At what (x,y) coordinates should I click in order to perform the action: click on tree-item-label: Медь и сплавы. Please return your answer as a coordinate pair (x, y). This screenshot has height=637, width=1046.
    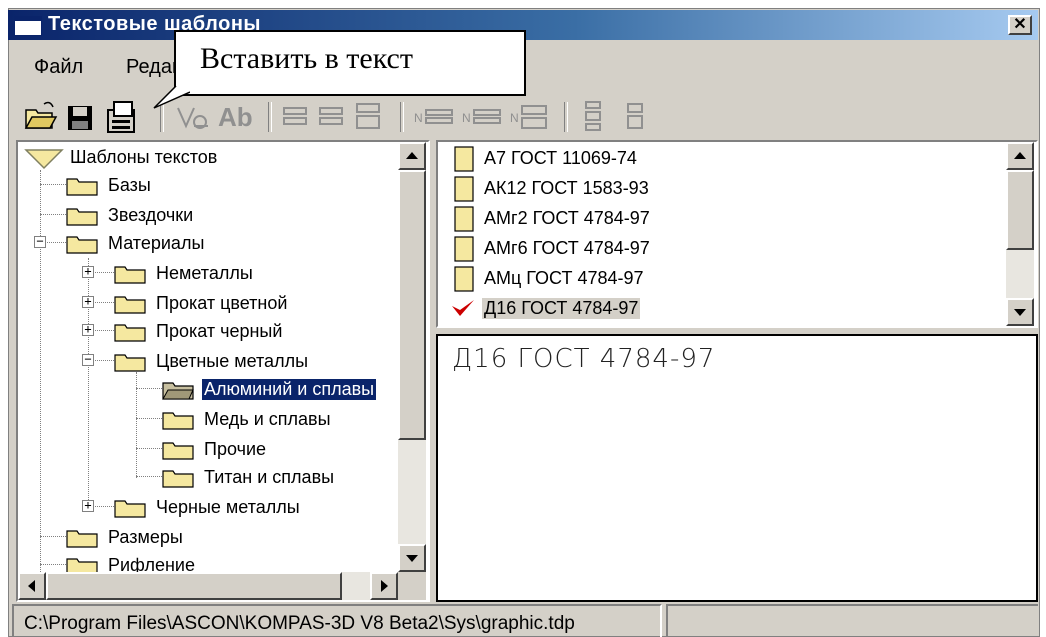
    Looking at the image, I should click on (267, 419).